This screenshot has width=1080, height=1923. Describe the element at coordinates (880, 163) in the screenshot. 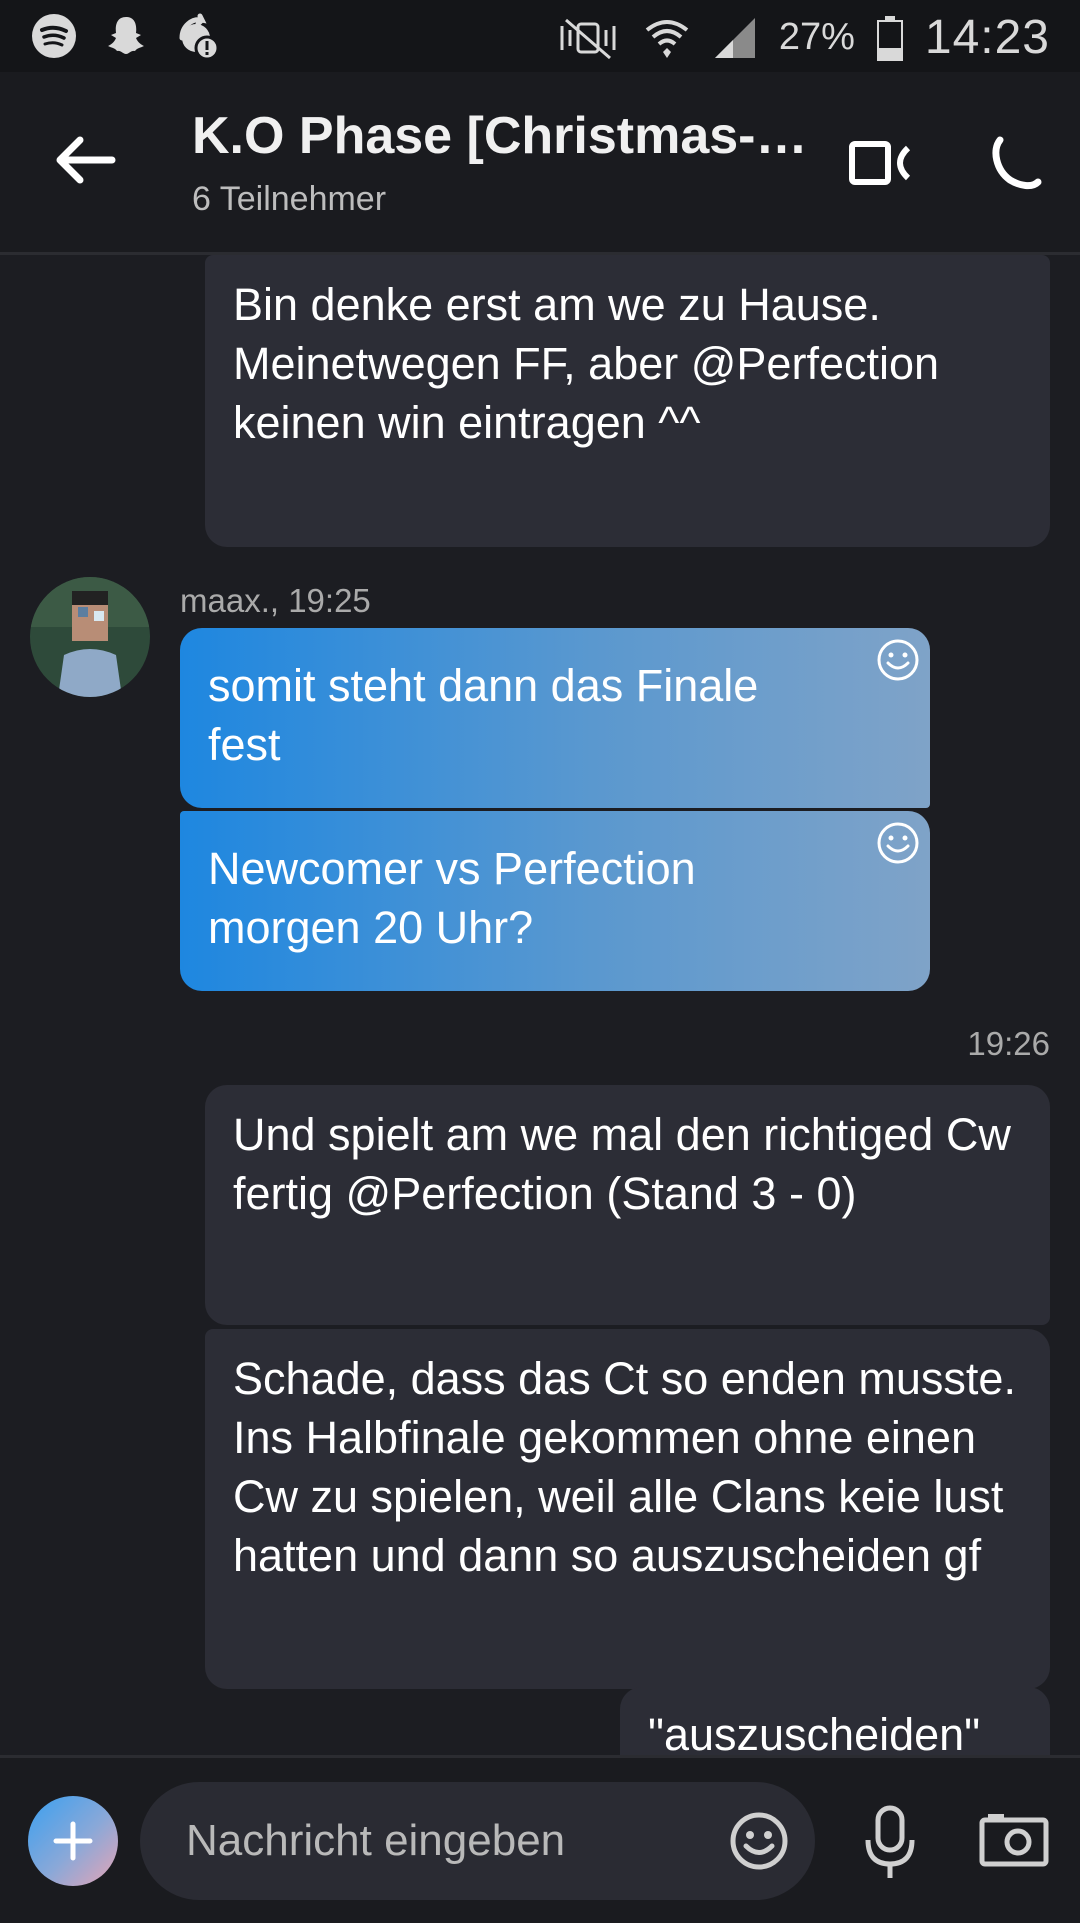

I see `video-call-icon` at that location.